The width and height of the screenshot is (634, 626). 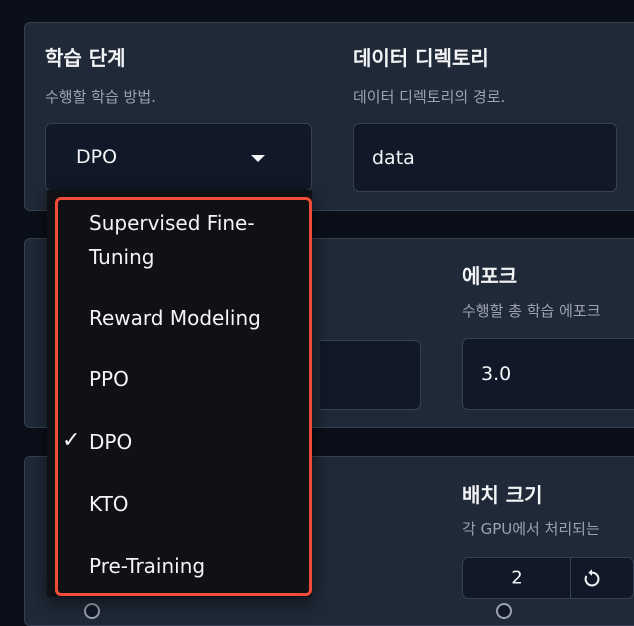 I want to click on dropdown-option-ppo: PPO, so click(x=179, y=379).